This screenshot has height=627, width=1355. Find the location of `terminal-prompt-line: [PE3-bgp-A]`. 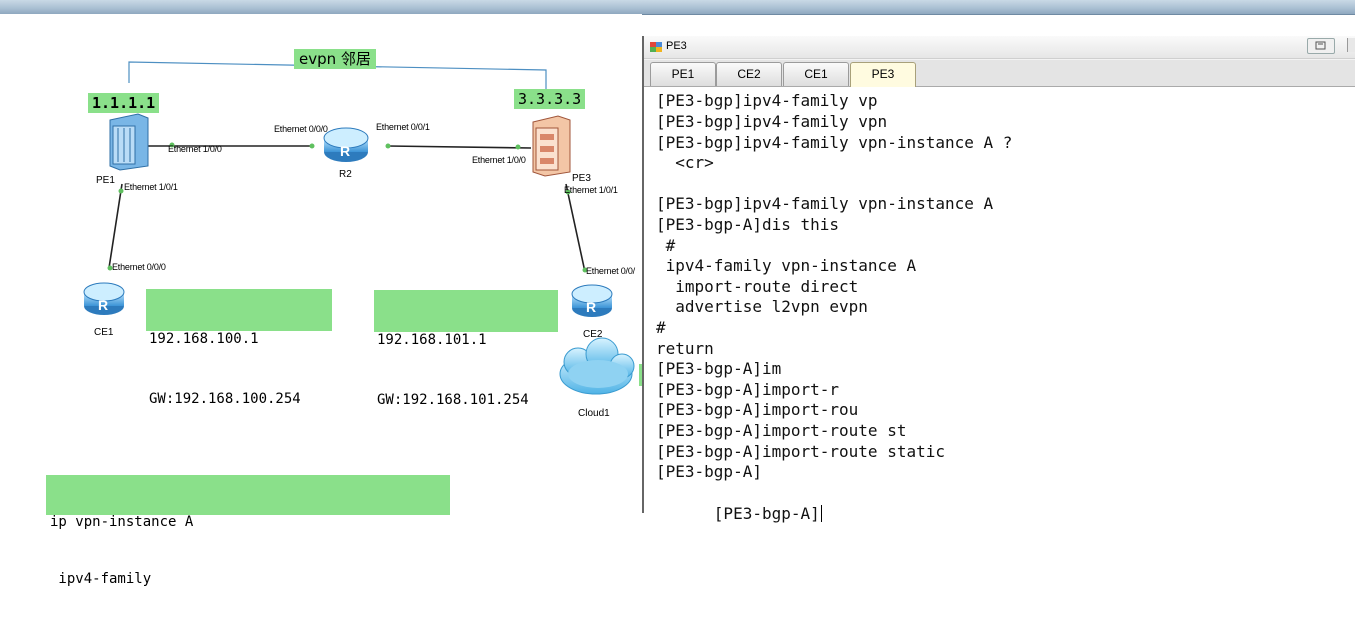

terminal-prompt-line: [PE3-bgp-A] is located at coordinates (739, 502).